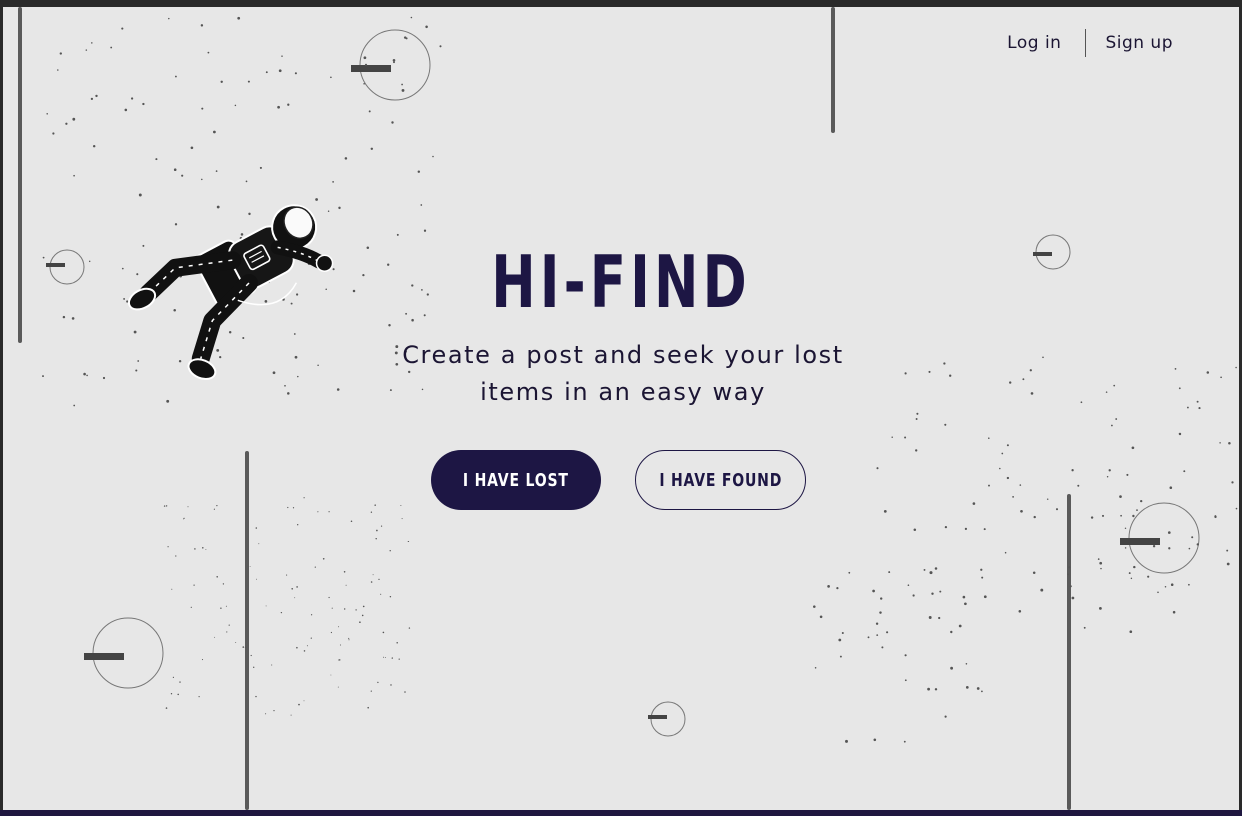 The image size is (1242, 816). I want to click on i-have-found-button: I HAVE FOUND, so click(720, 480).